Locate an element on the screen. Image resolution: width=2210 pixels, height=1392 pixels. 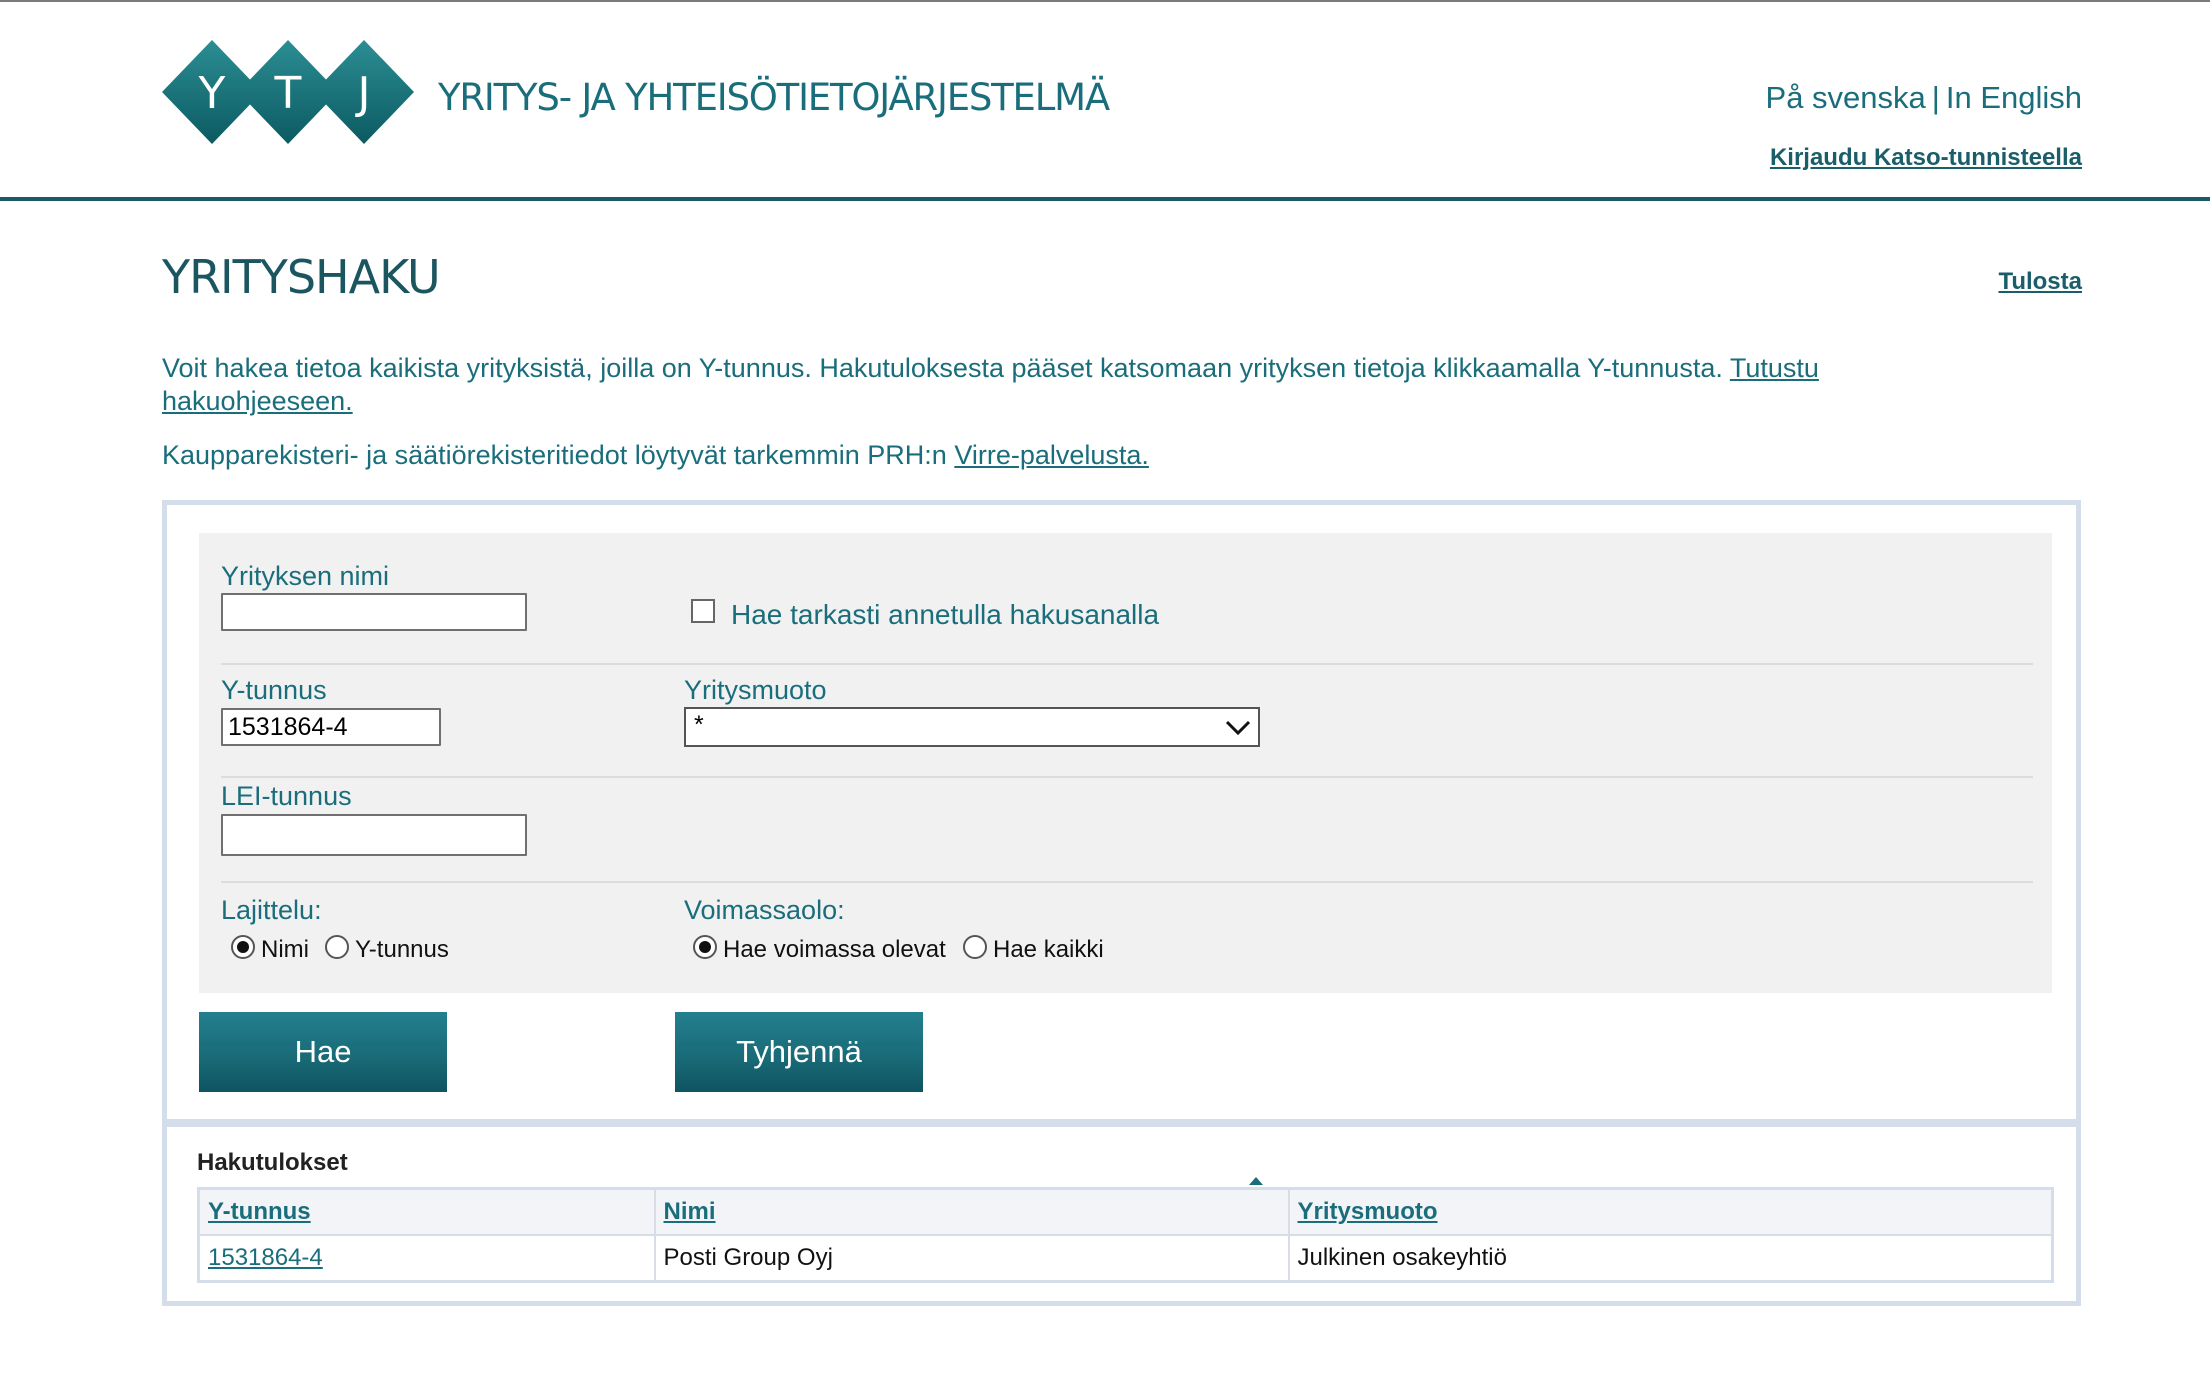
chevron-down-icon is located at coordinates (1238, 728).